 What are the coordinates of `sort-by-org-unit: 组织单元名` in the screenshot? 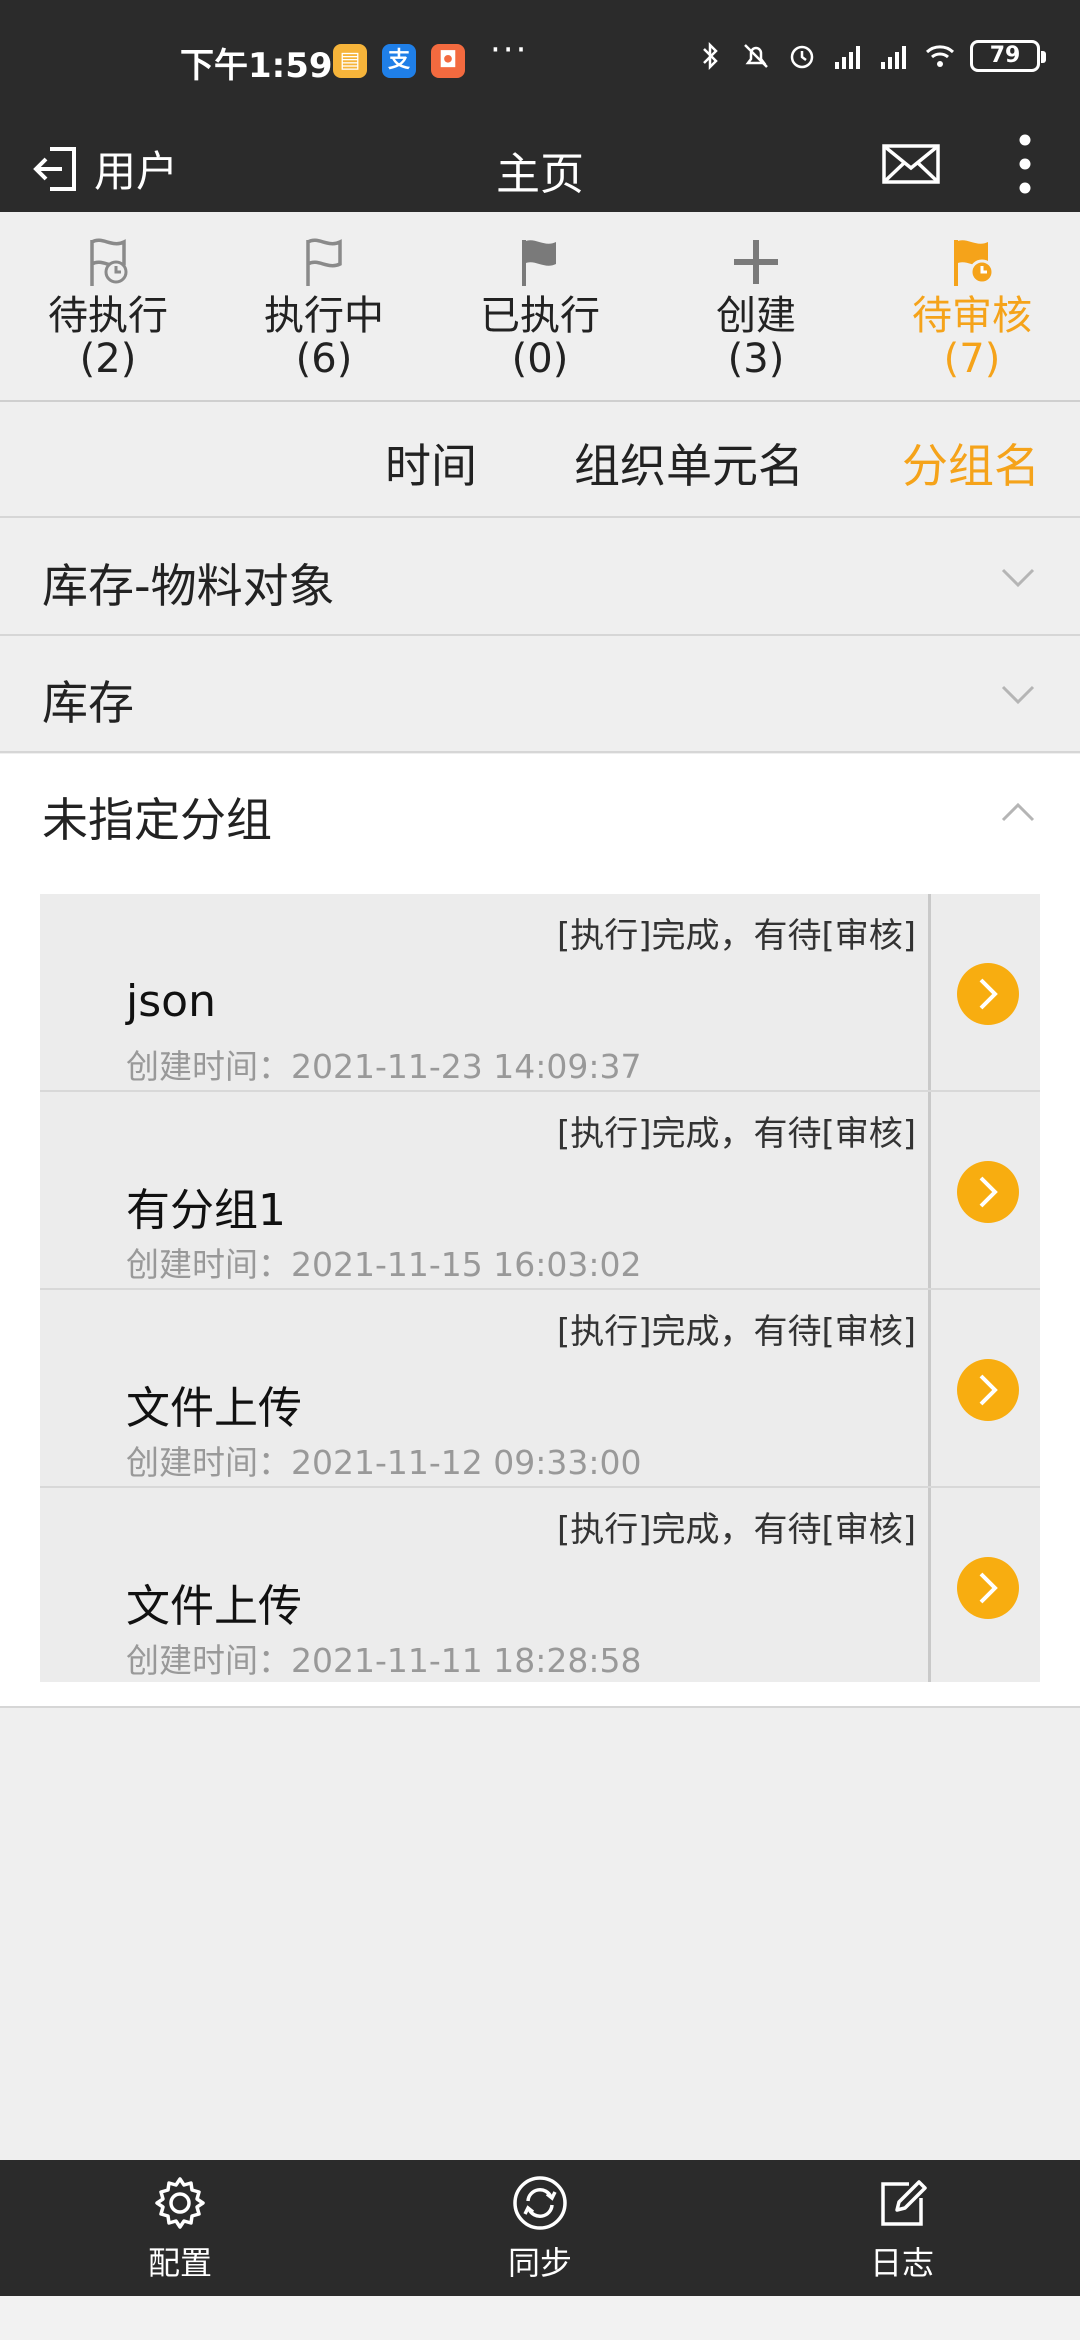 It's located at (689, 463).